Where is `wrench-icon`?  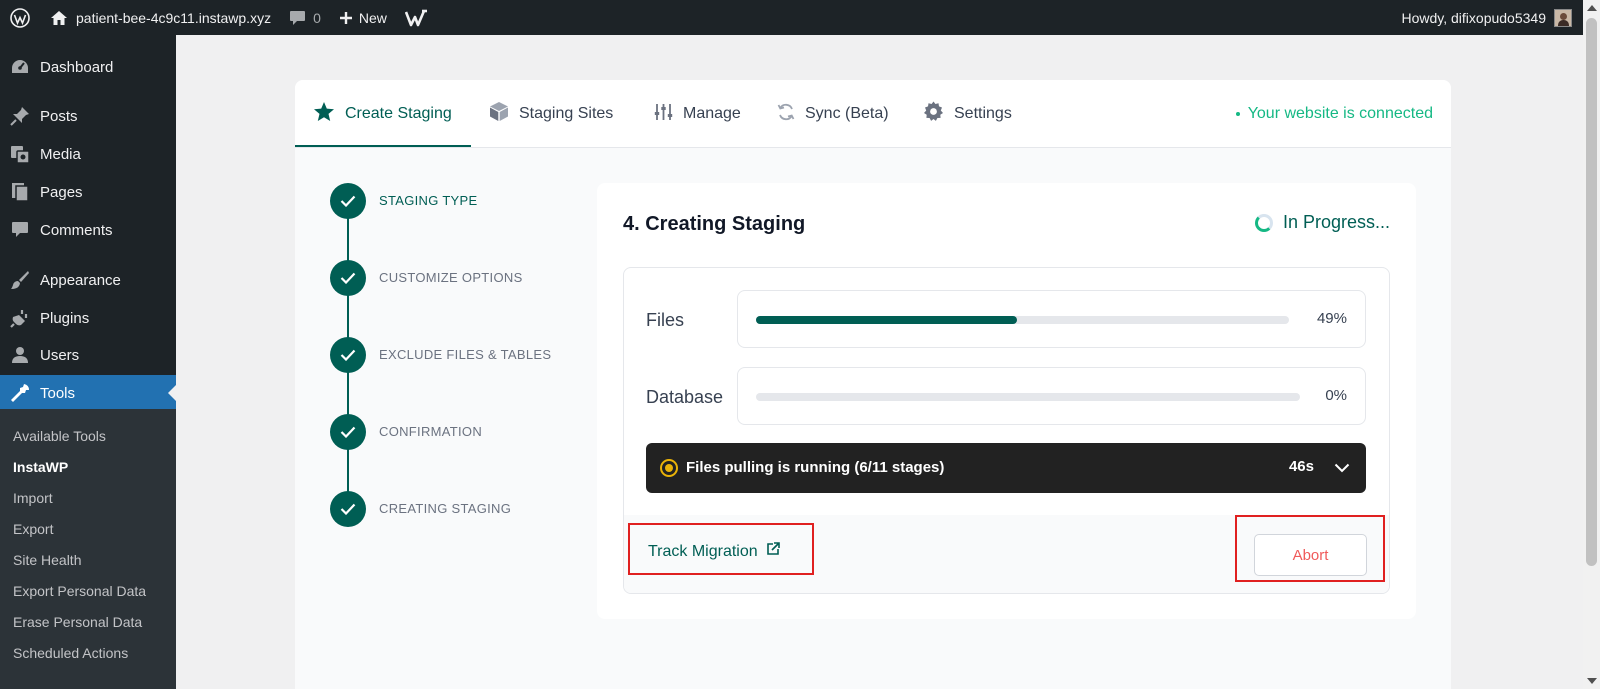
wrench-icon is located at coordinates (20, 393).